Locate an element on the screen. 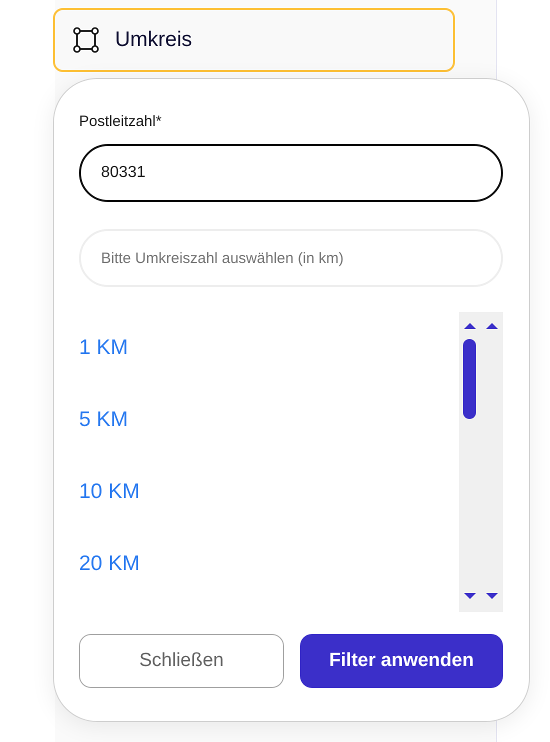 This screenshot has width=550, height=742. close-button: Schließen is located at coordinates (181, 661).